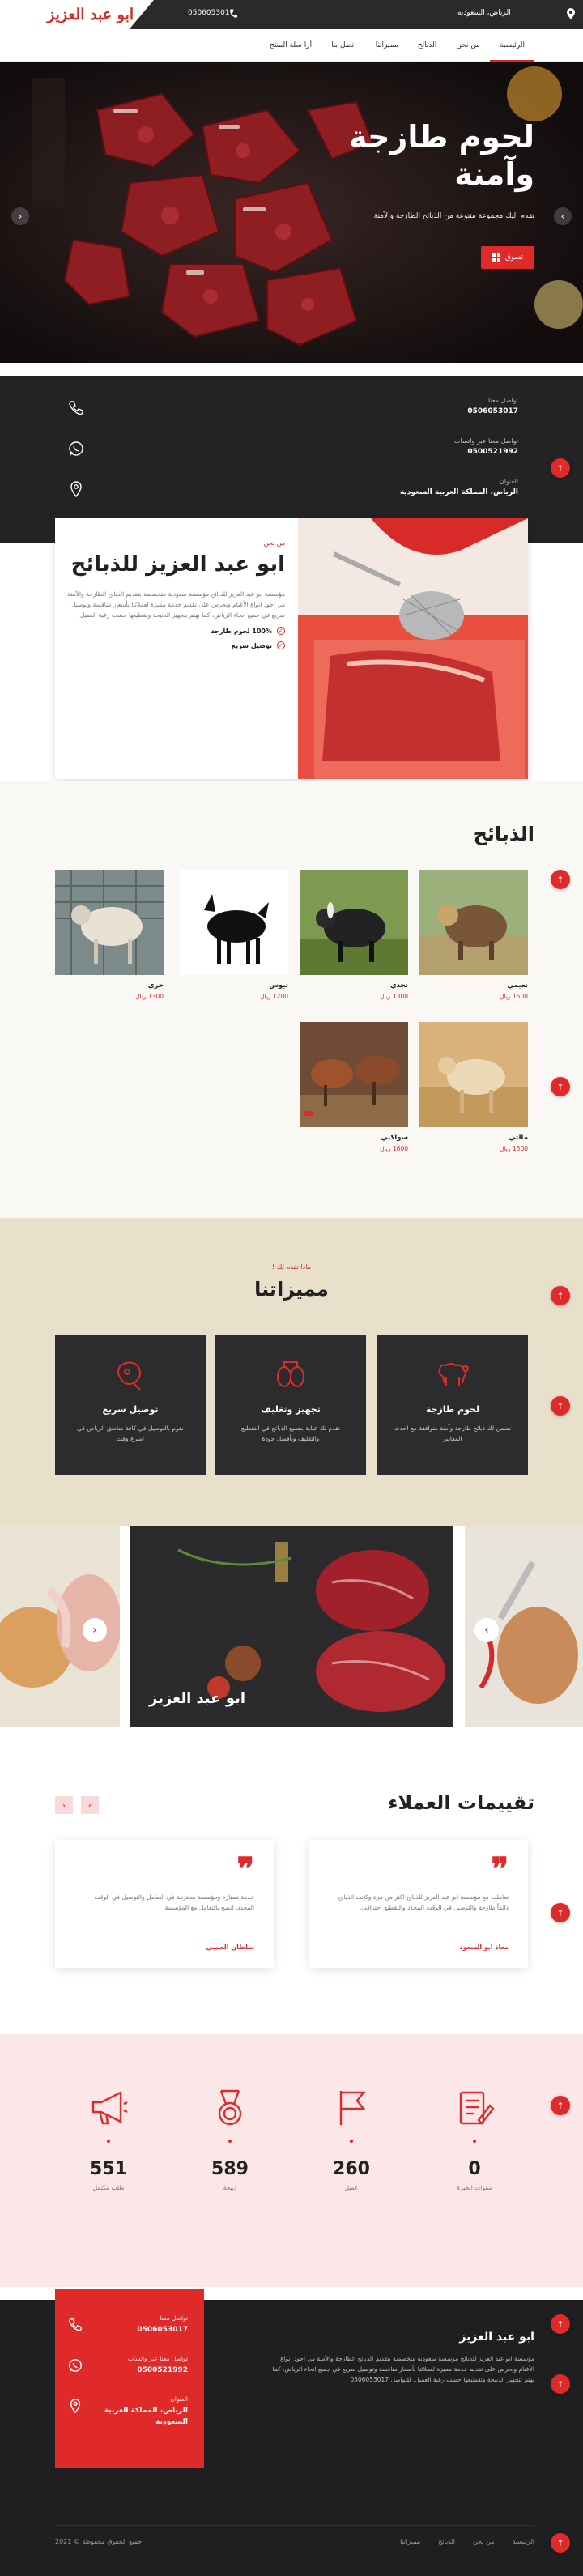 Image resolution: width=583 pixels, height=2576 pixels. I want to click on whatsapp-icon, so click(76, 448).